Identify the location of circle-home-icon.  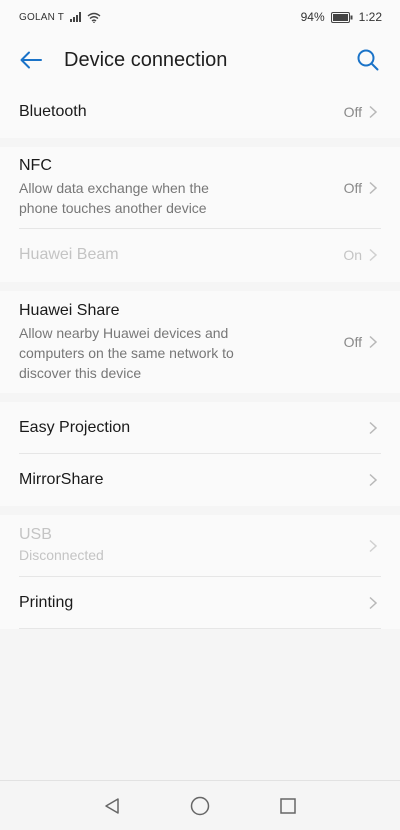
(200, 805).